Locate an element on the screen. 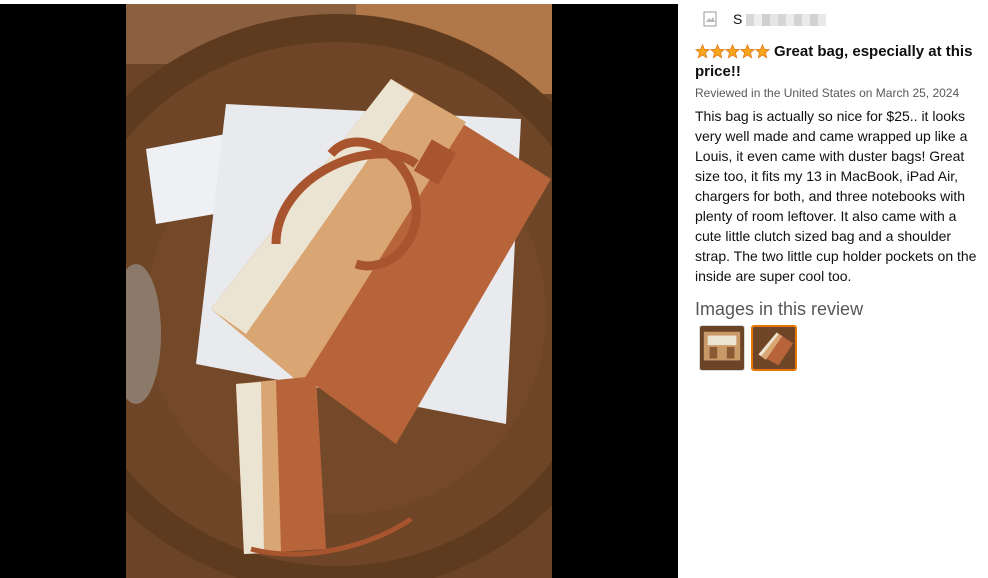  reviewer-name: S is located at coordinates (780, 19).